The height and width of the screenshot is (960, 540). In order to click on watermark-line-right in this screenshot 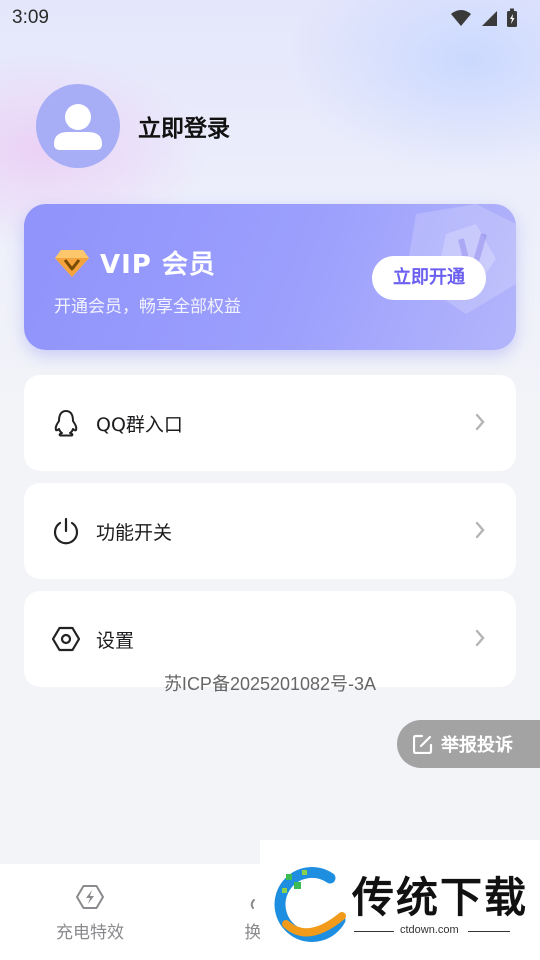, I will do `click(489, 931)`.